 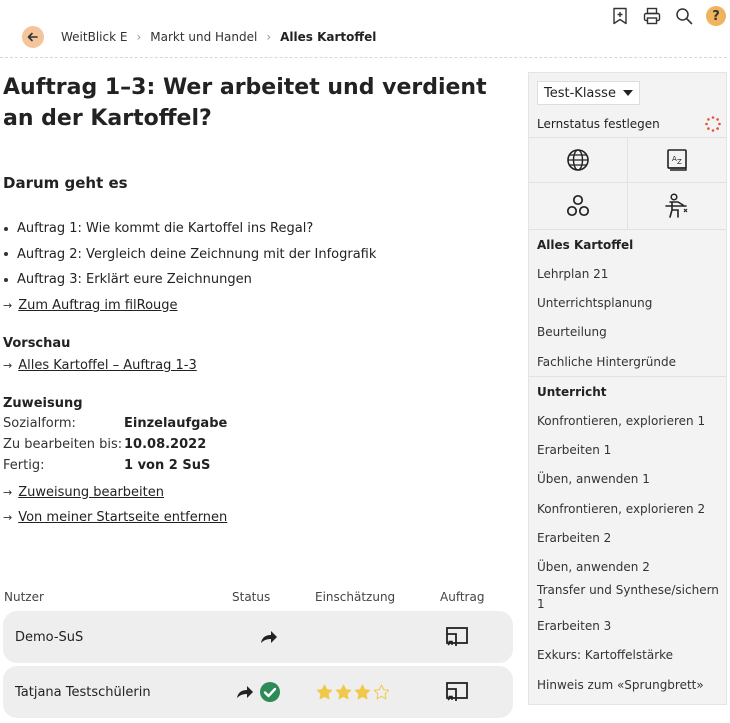 I want to click on assignment-key: Fertig:, so click(x=24, y=465).